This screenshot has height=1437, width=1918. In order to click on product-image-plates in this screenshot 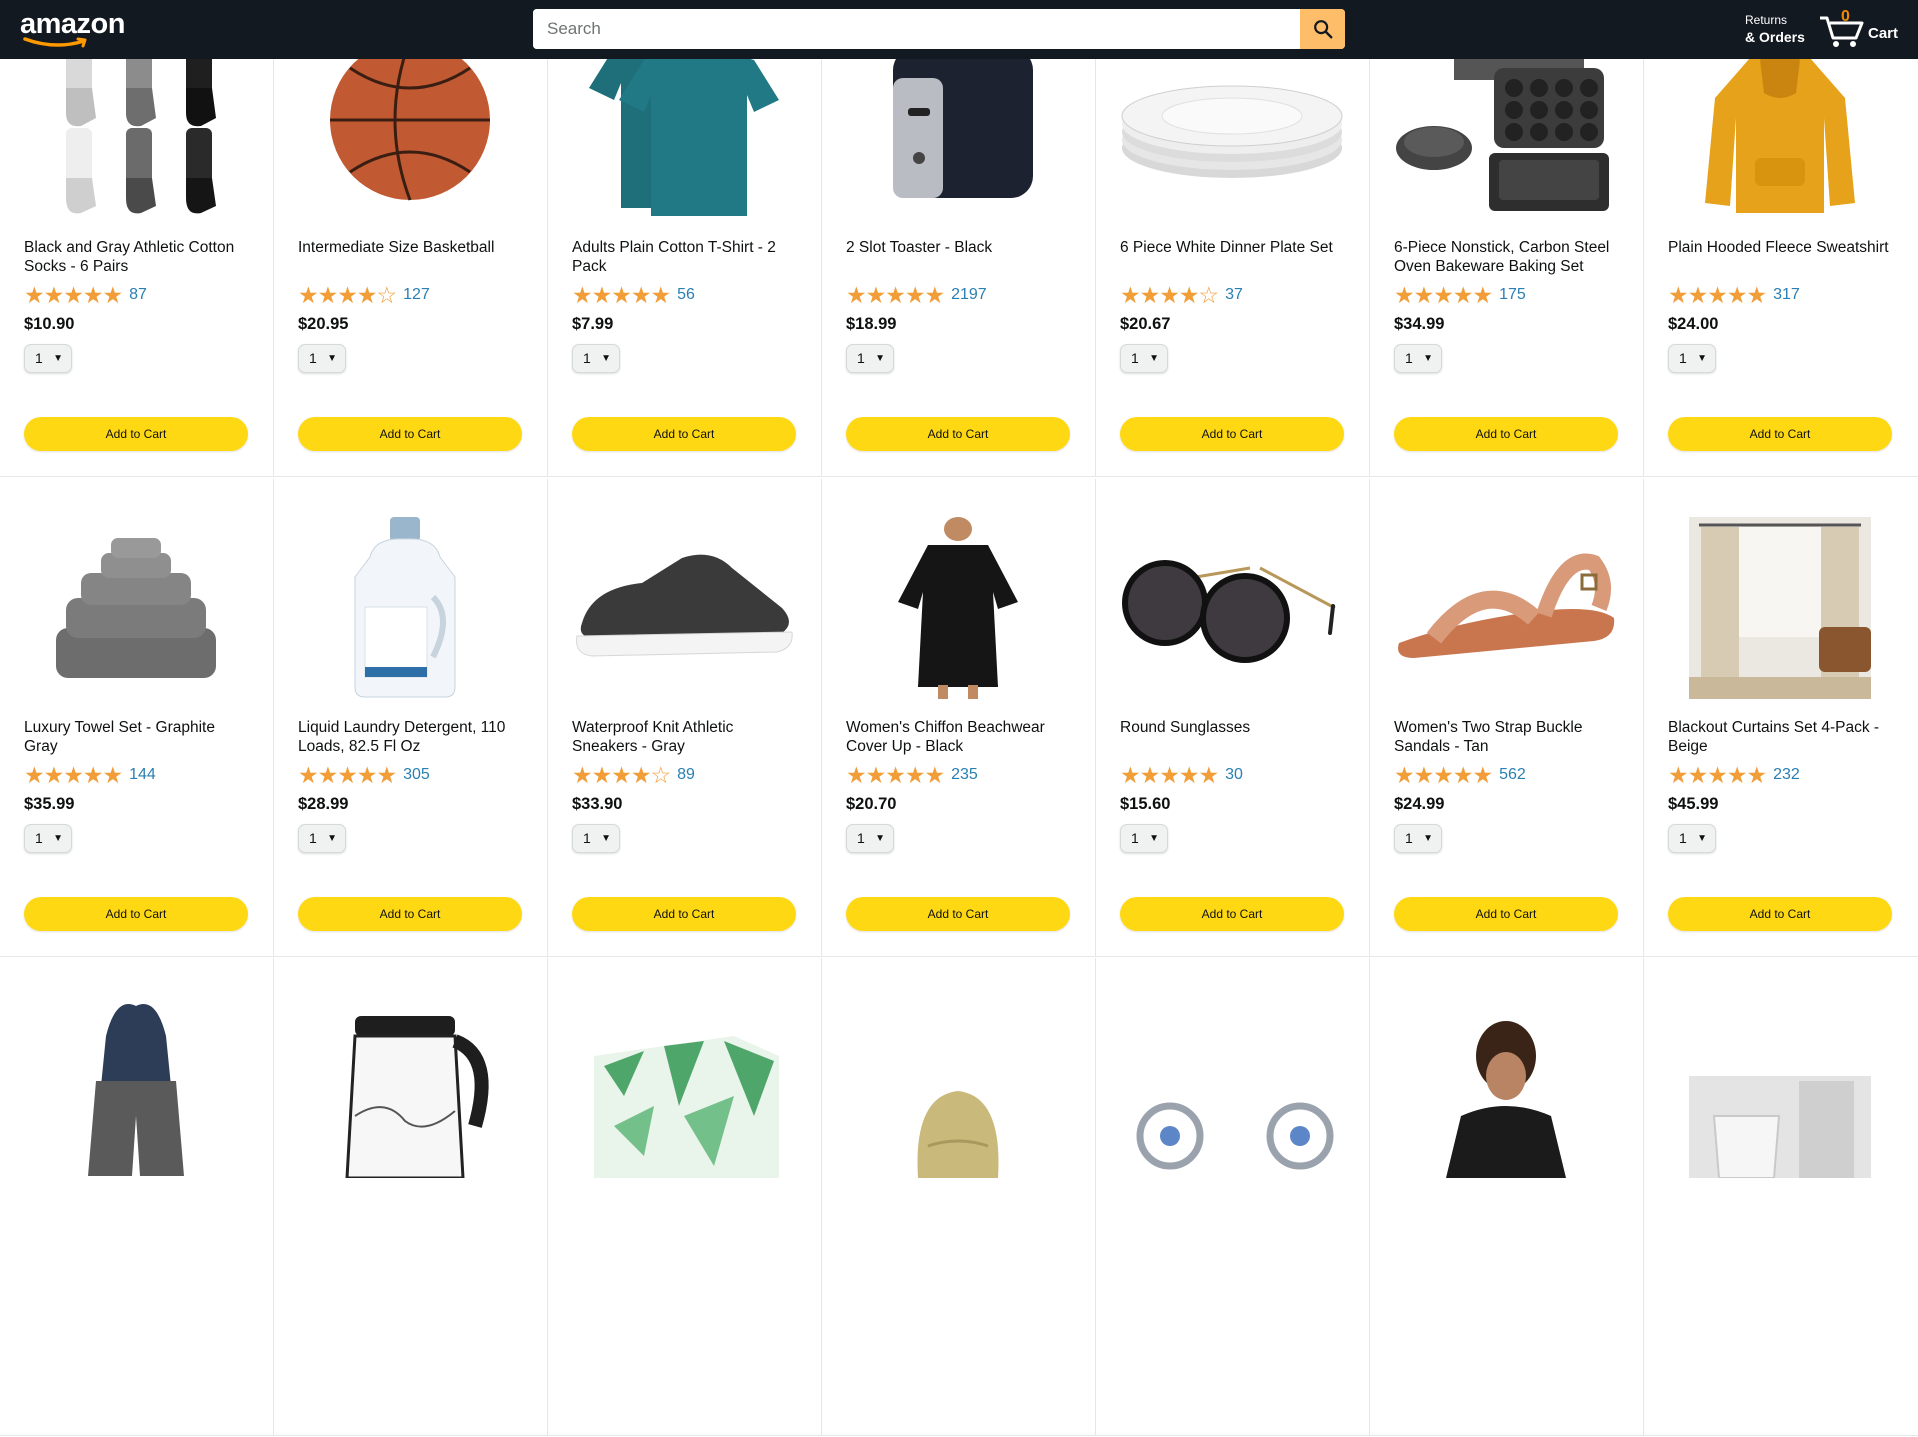, I will do `click(1232, 128)`.